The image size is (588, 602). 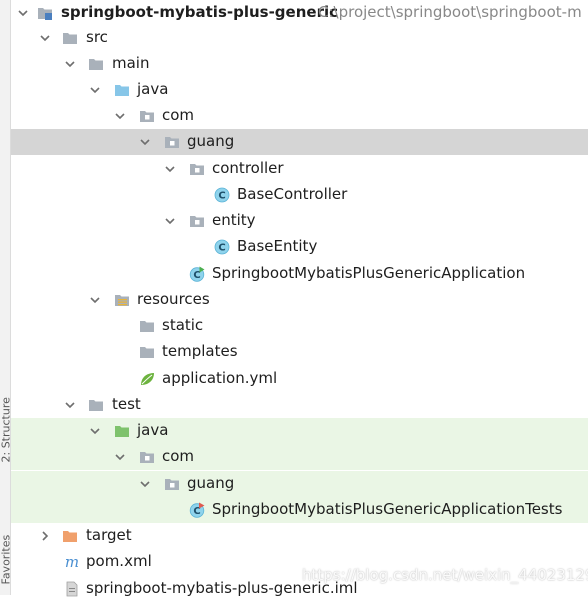 I want to click on left-tool-strip: 2: Structure Favorites, so click(x=5, y=297).